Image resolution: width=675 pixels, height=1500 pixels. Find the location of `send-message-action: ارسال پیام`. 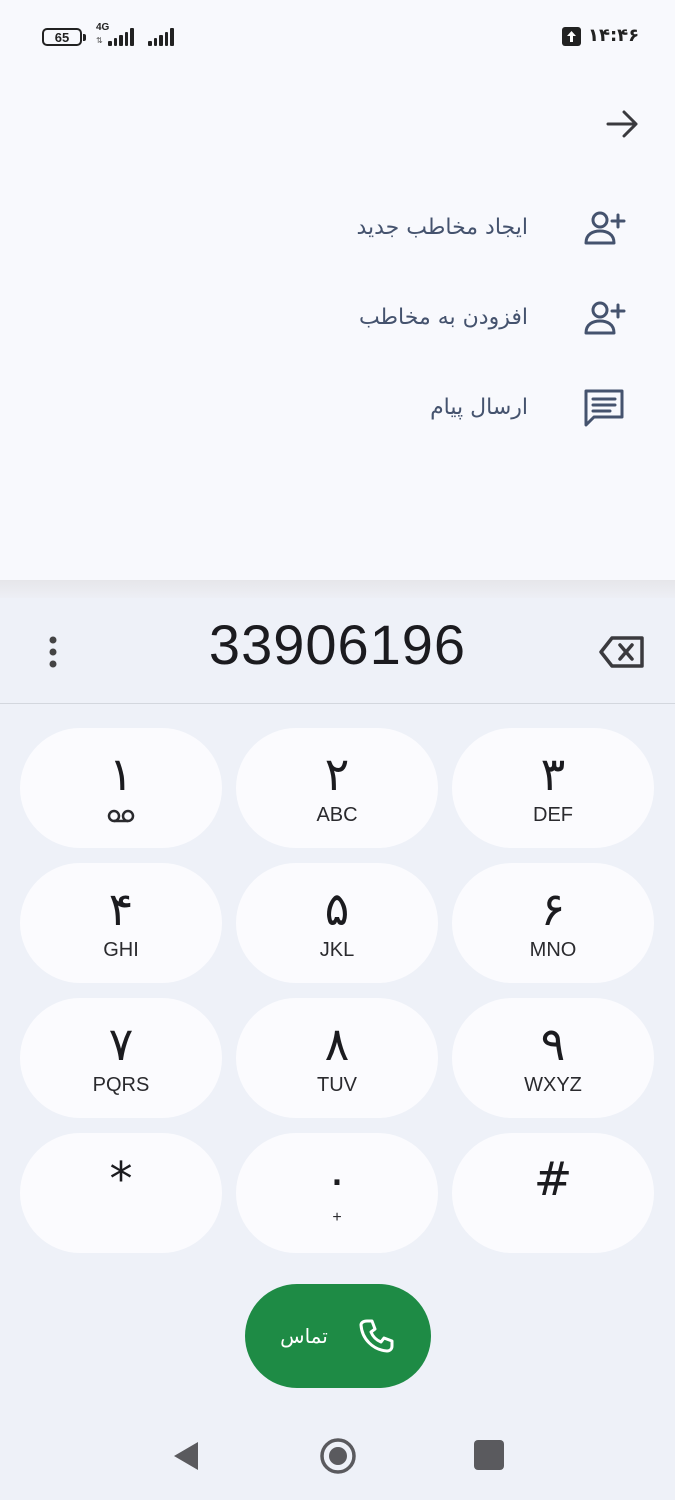

send-message-action: ارسال پیام is located at coordinates (460, 407).